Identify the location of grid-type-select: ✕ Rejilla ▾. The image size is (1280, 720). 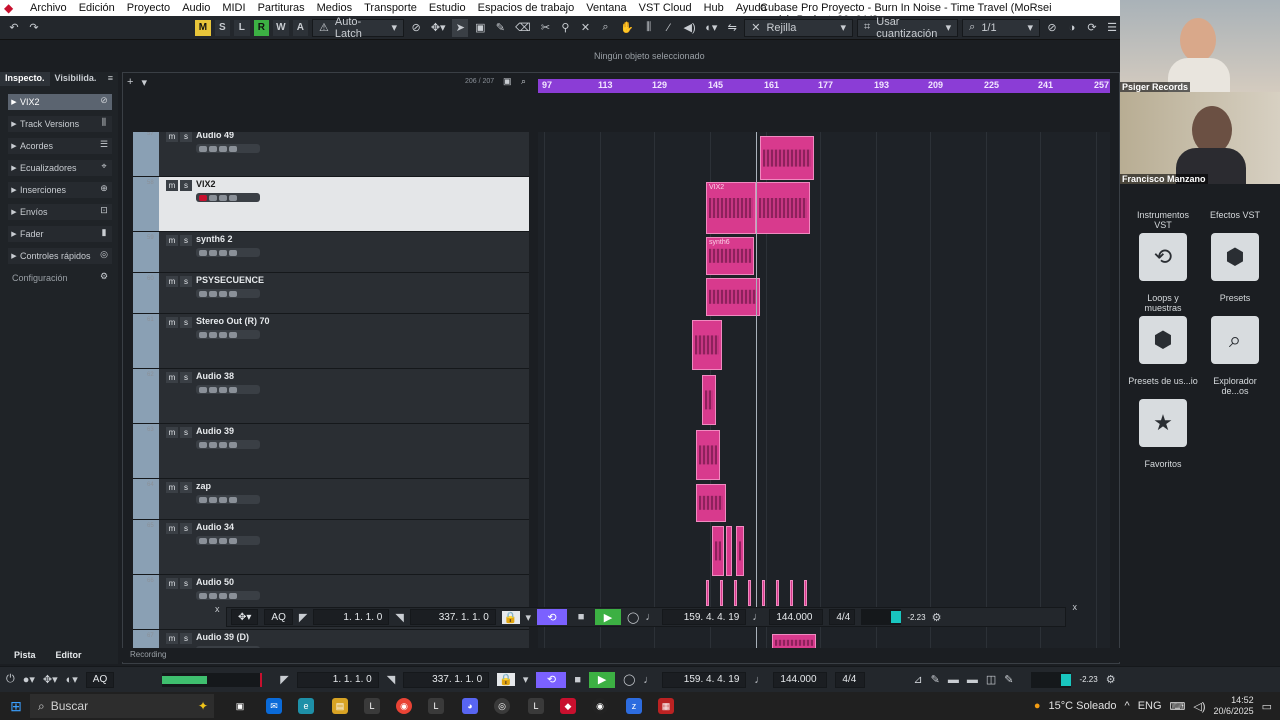
(799, 27).